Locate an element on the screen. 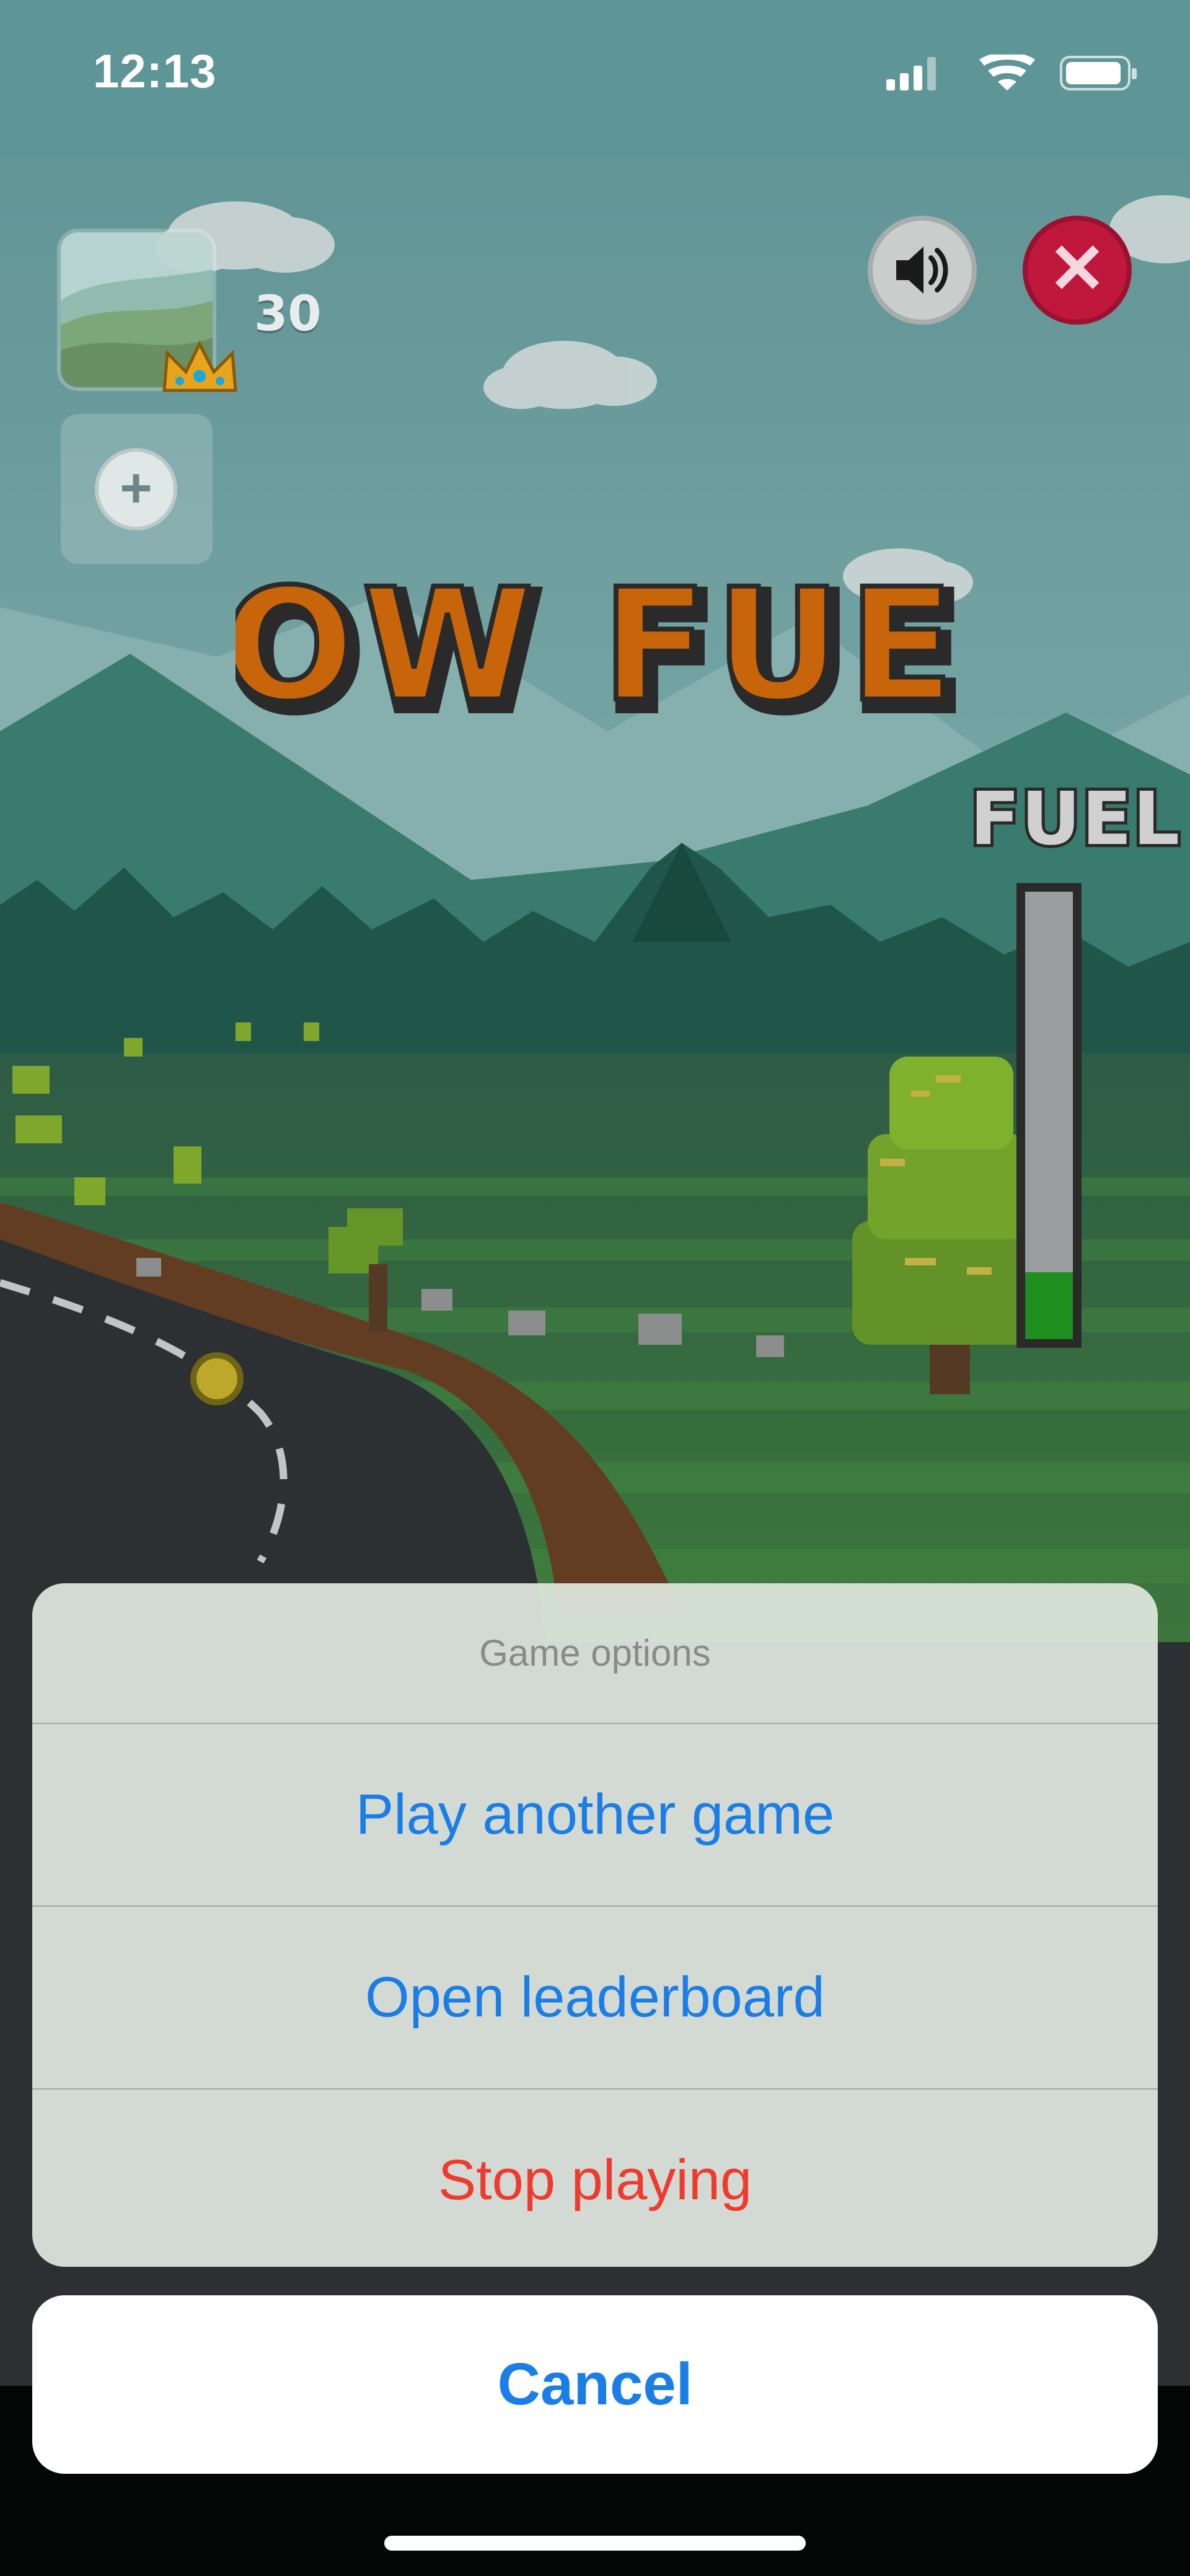 This screenshot has width=1190, height=2576. low-fuel-banner-text: LOW FUEL is located at coordinates (601, 653).